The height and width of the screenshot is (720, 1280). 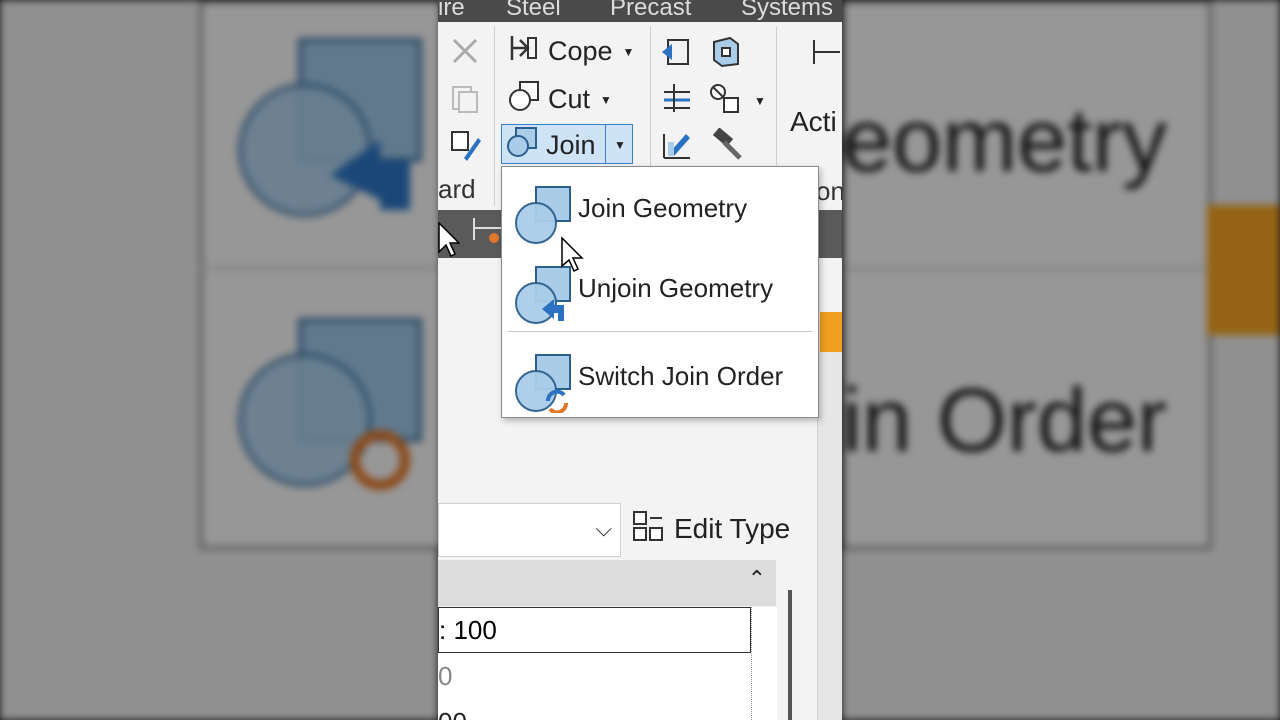 I want to click on demolish-icon, so click(x=725, y=100).